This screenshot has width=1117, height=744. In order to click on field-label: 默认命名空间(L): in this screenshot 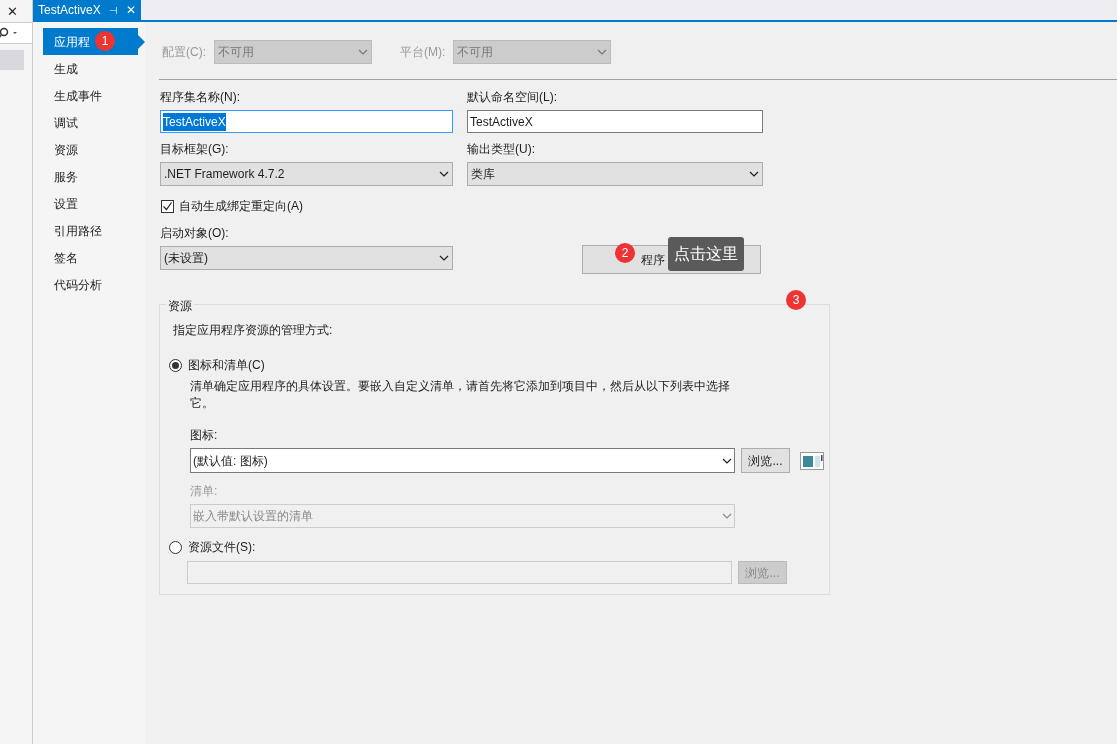, I will do `click(512, 97)`.